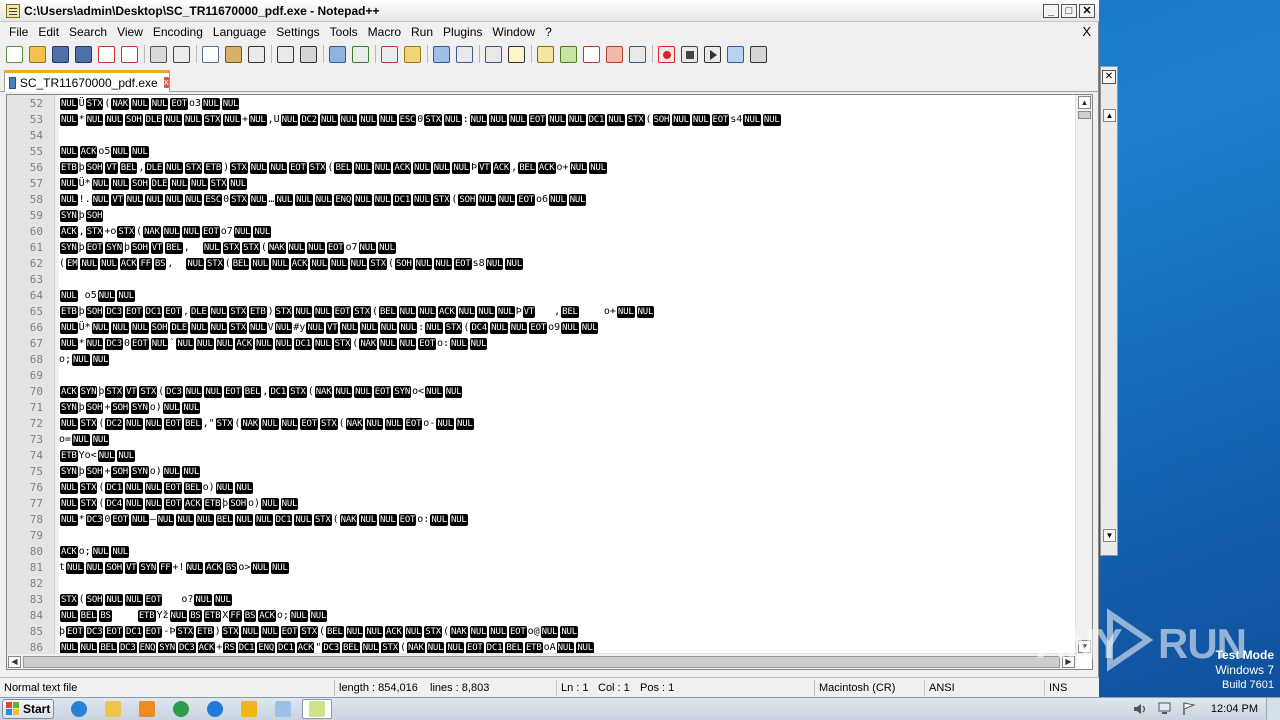 The image size is (1280, 720). I want to click on taskbar-app-media-player, so click(147, 709).